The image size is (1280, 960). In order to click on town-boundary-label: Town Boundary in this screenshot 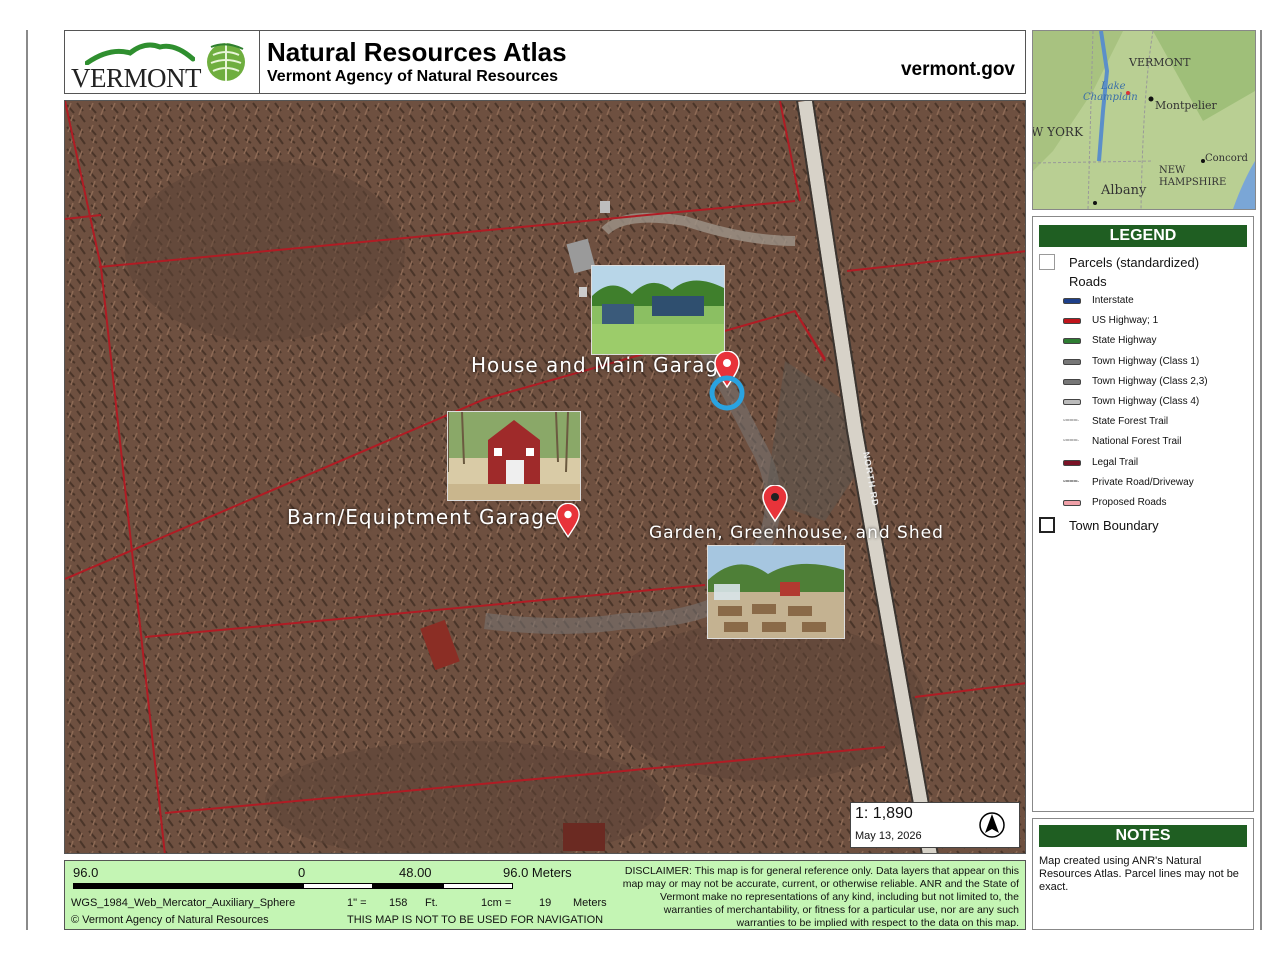, I will do `click(1114, 525)`.